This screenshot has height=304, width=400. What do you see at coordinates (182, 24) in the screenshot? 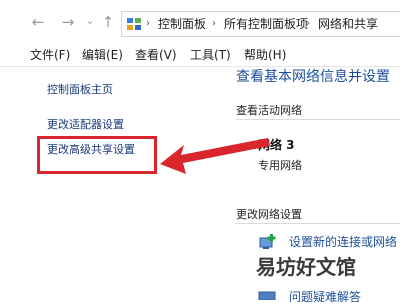
I see `breadcrumb-control-panel: 控制面板` at bounding box center [182, 24].